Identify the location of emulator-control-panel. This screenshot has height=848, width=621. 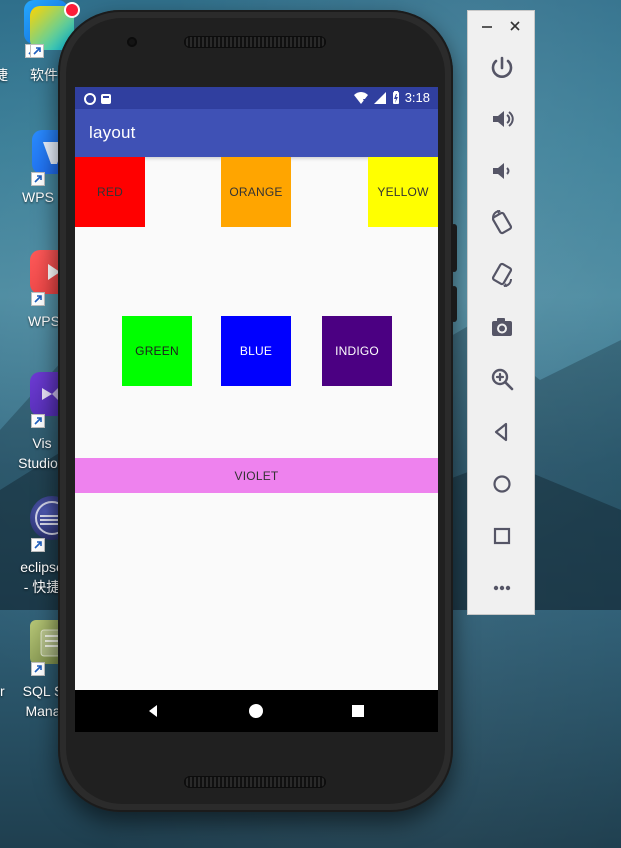
(501, 312).